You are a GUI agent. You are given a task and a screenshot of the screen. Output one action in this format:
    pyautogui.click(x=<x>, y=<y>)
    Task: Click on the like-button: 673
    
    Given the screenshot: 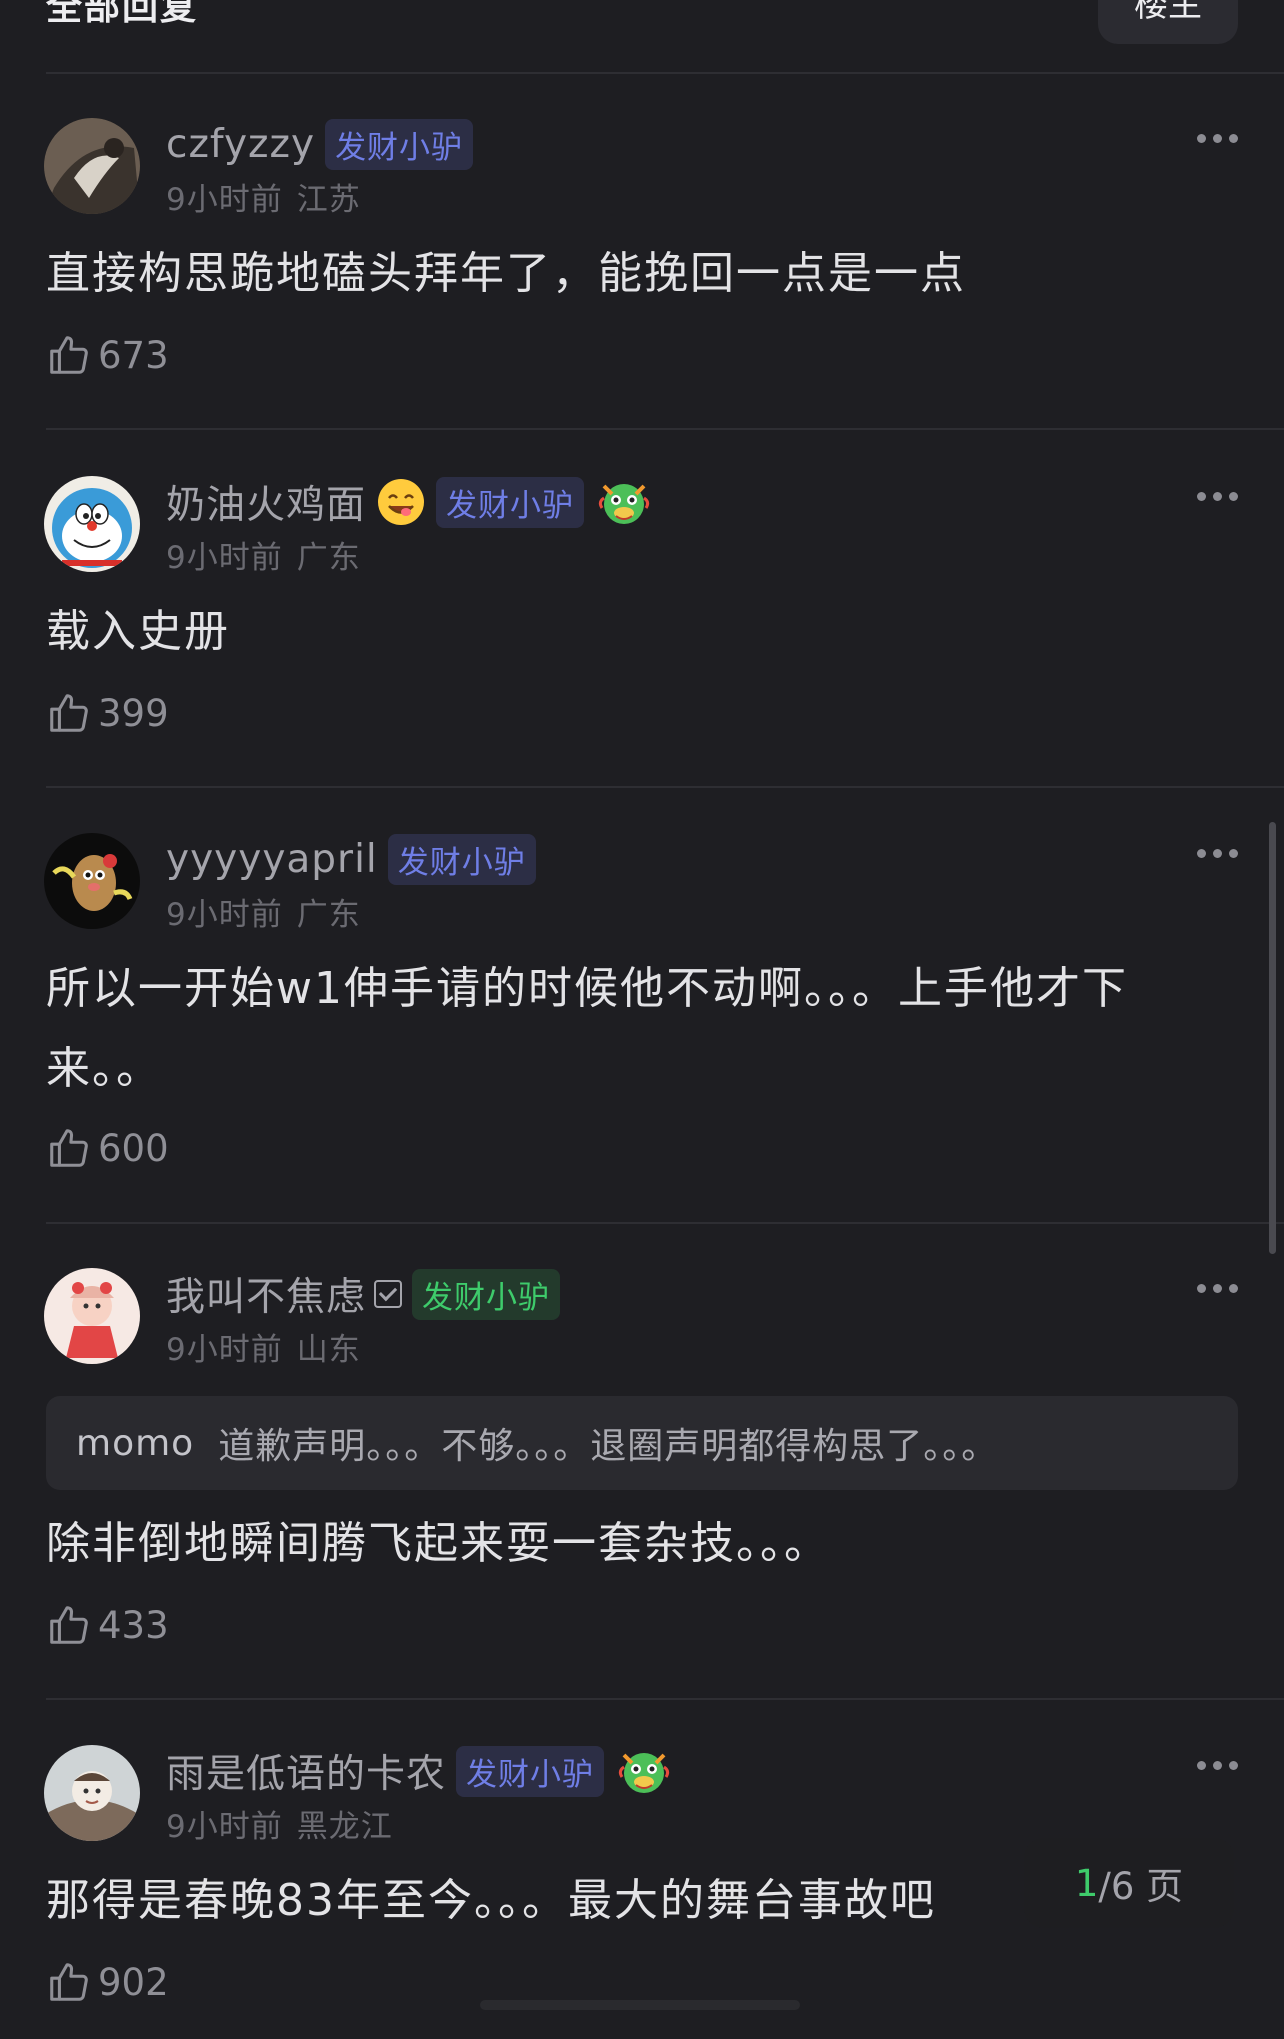 What is the action you would take?
    pyautogui.click(x=107, y=355)
    